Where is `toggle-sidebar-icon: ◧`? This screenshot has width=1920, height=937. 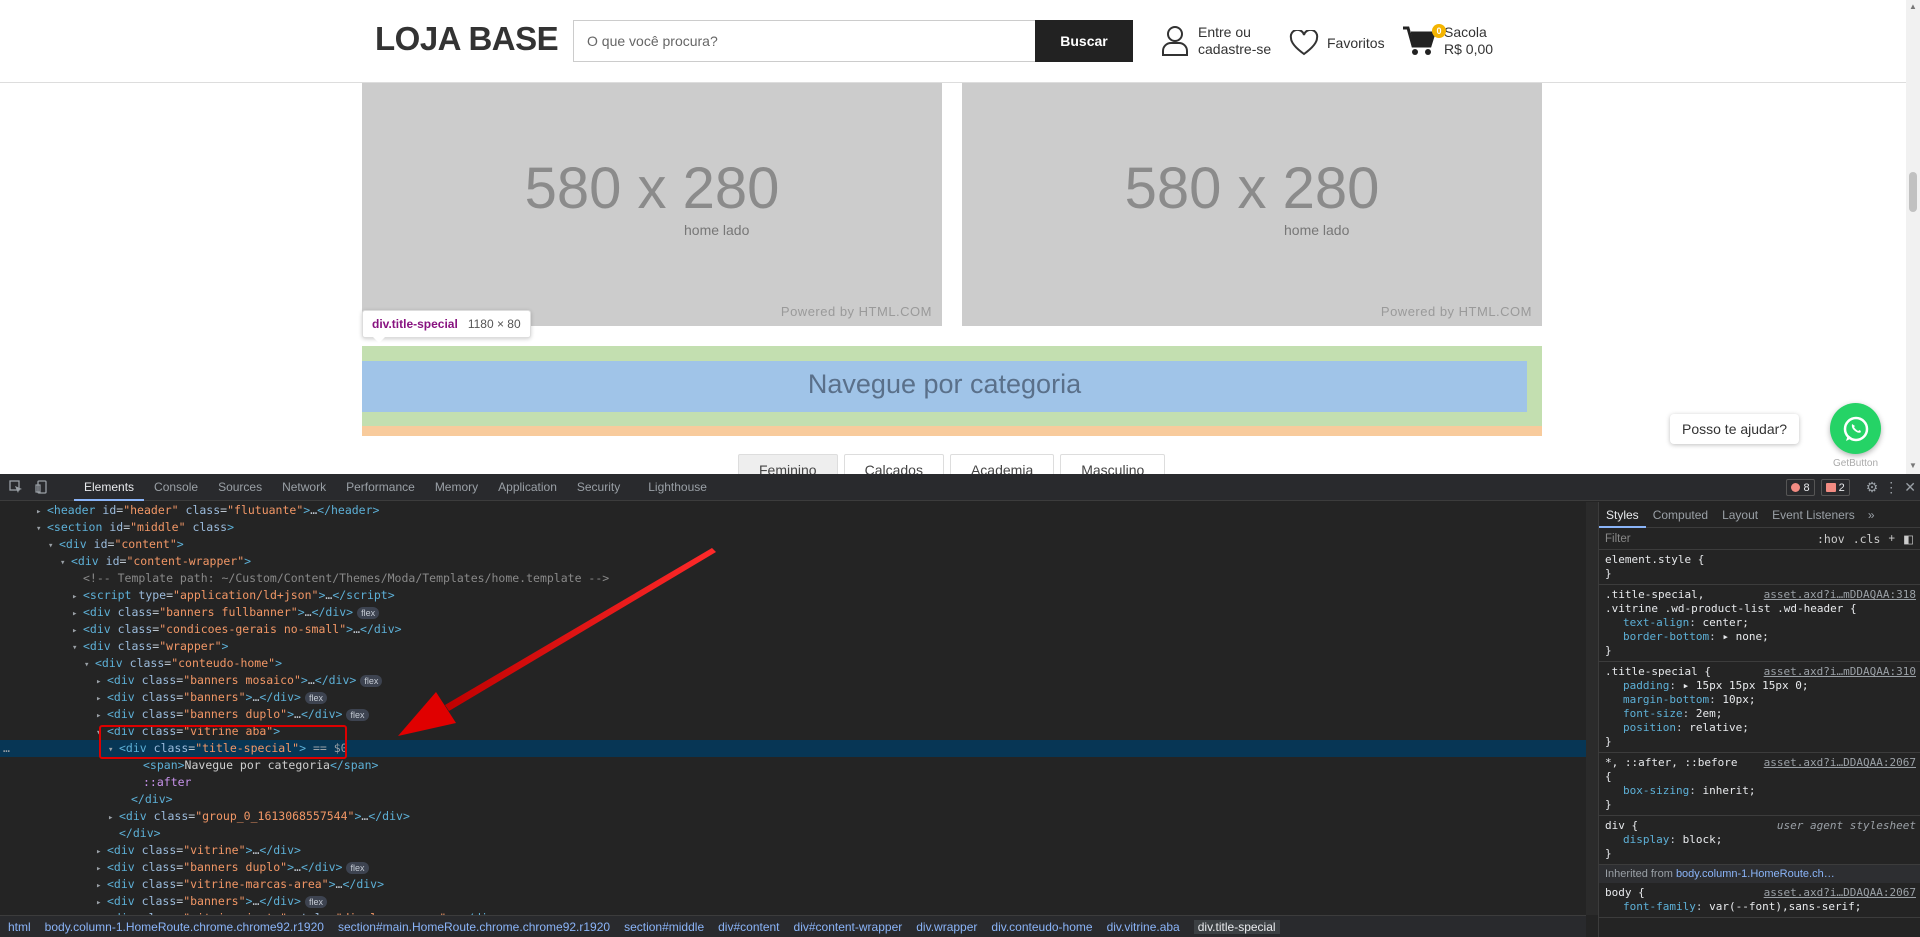 toggle-sidebar-icon: ◧ is located at coordinates (1908, 539).